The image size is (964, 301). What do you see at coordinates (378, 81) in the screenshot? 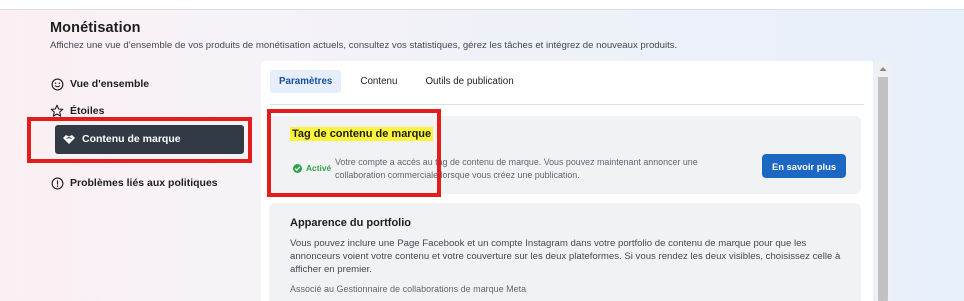
I see `tab-content: Contenu` at bounding box center [378, 81].